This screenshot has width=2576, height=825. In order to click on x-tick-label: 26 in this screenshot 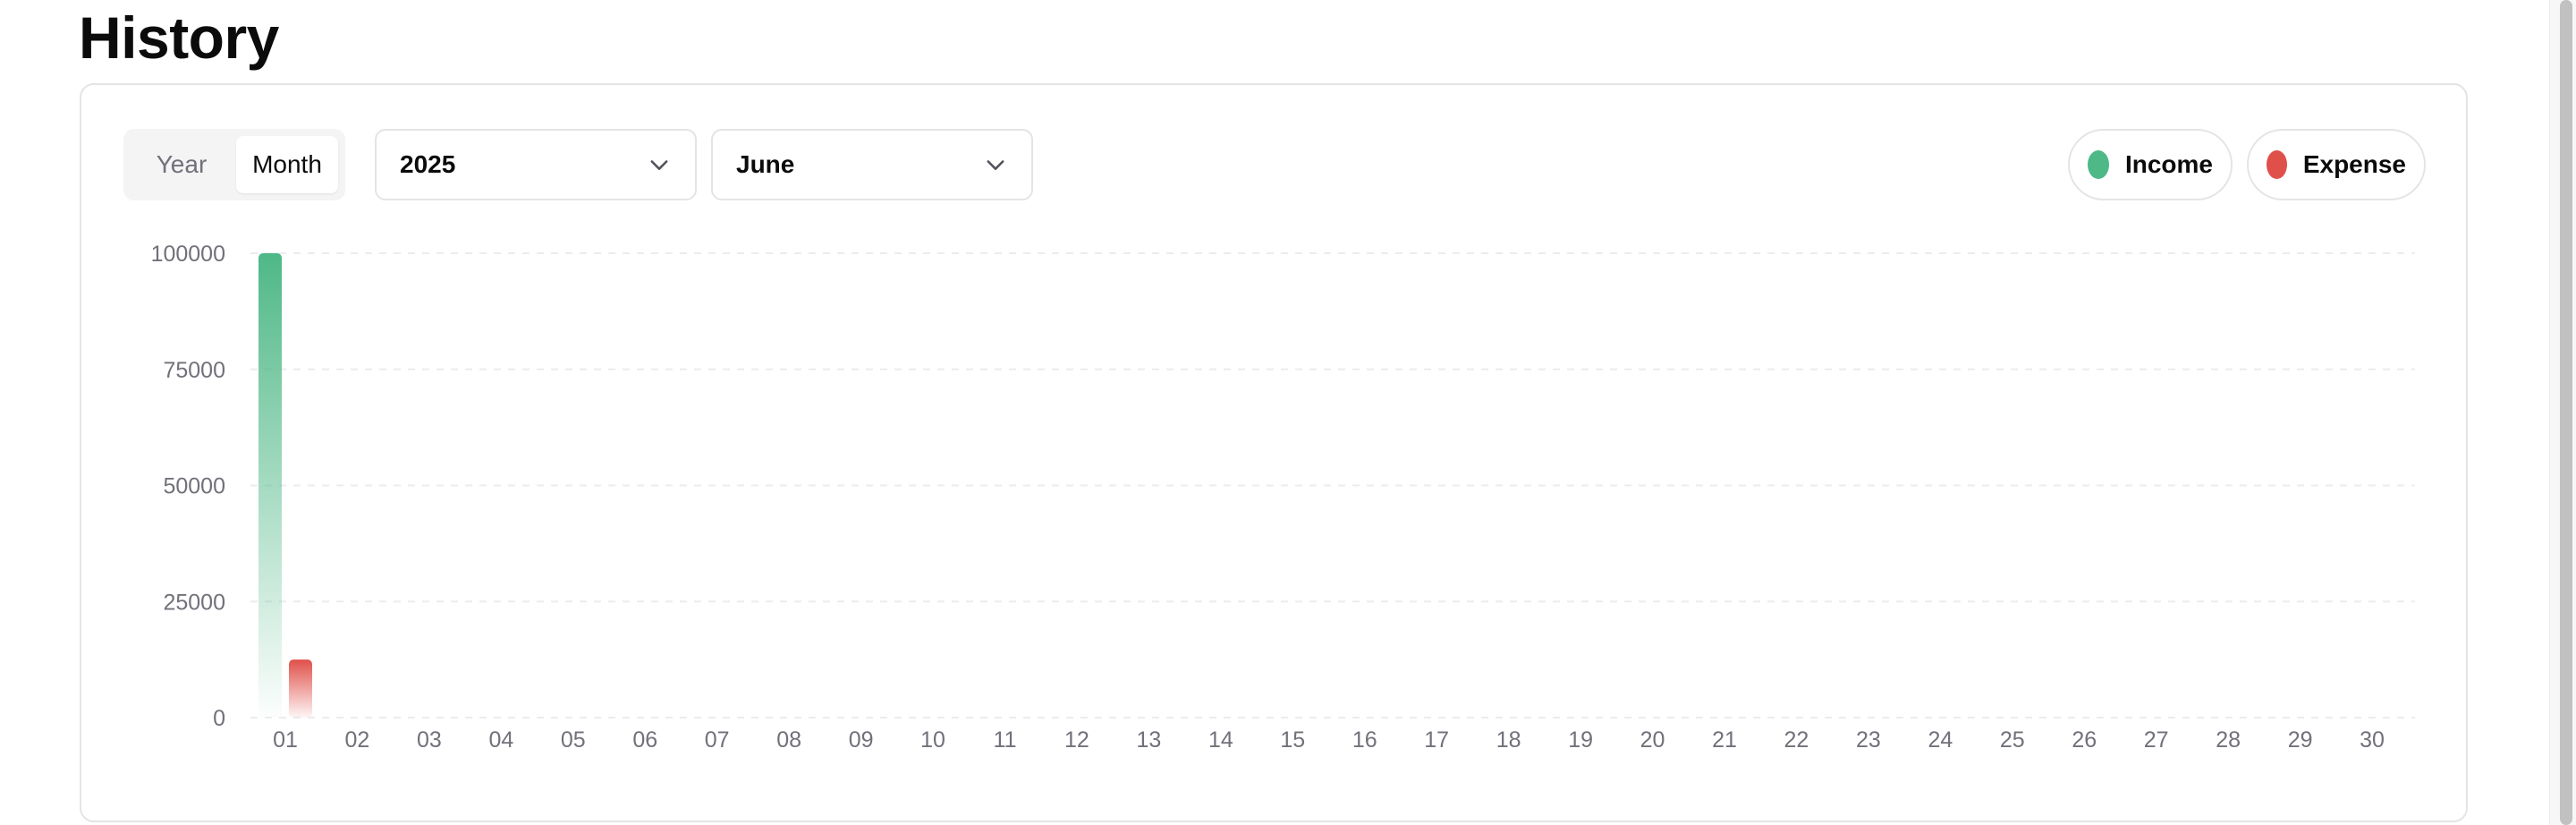, I will do `click(2084, 740)`.